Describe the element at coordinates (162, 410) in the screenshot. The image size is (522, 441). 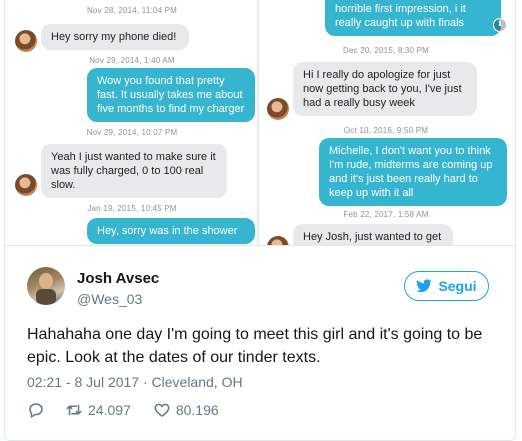
I see `heart-icon` at that location.